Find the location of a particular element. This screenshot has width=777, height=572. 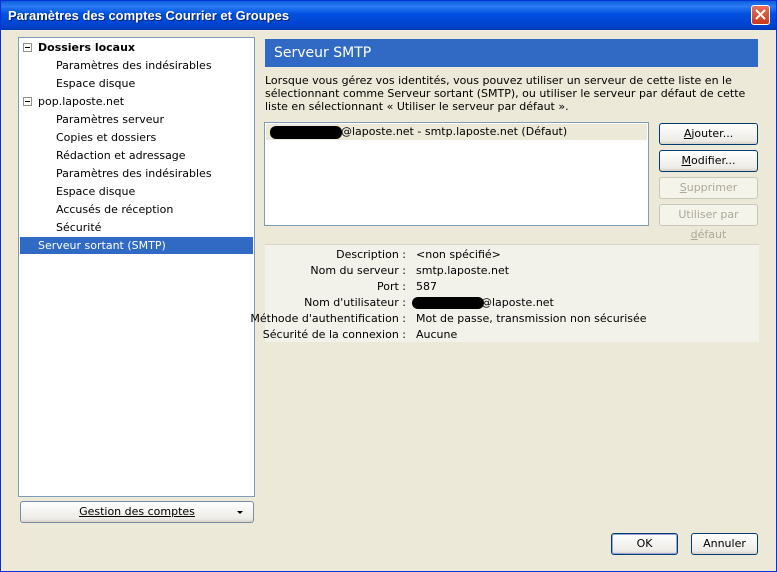

port-label: Port : is located at coordinates (391, 286).